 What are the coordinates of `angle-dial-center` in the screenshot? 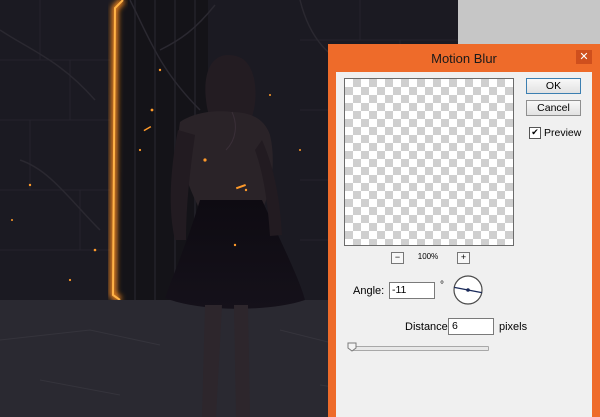 It's located at (468, 290).